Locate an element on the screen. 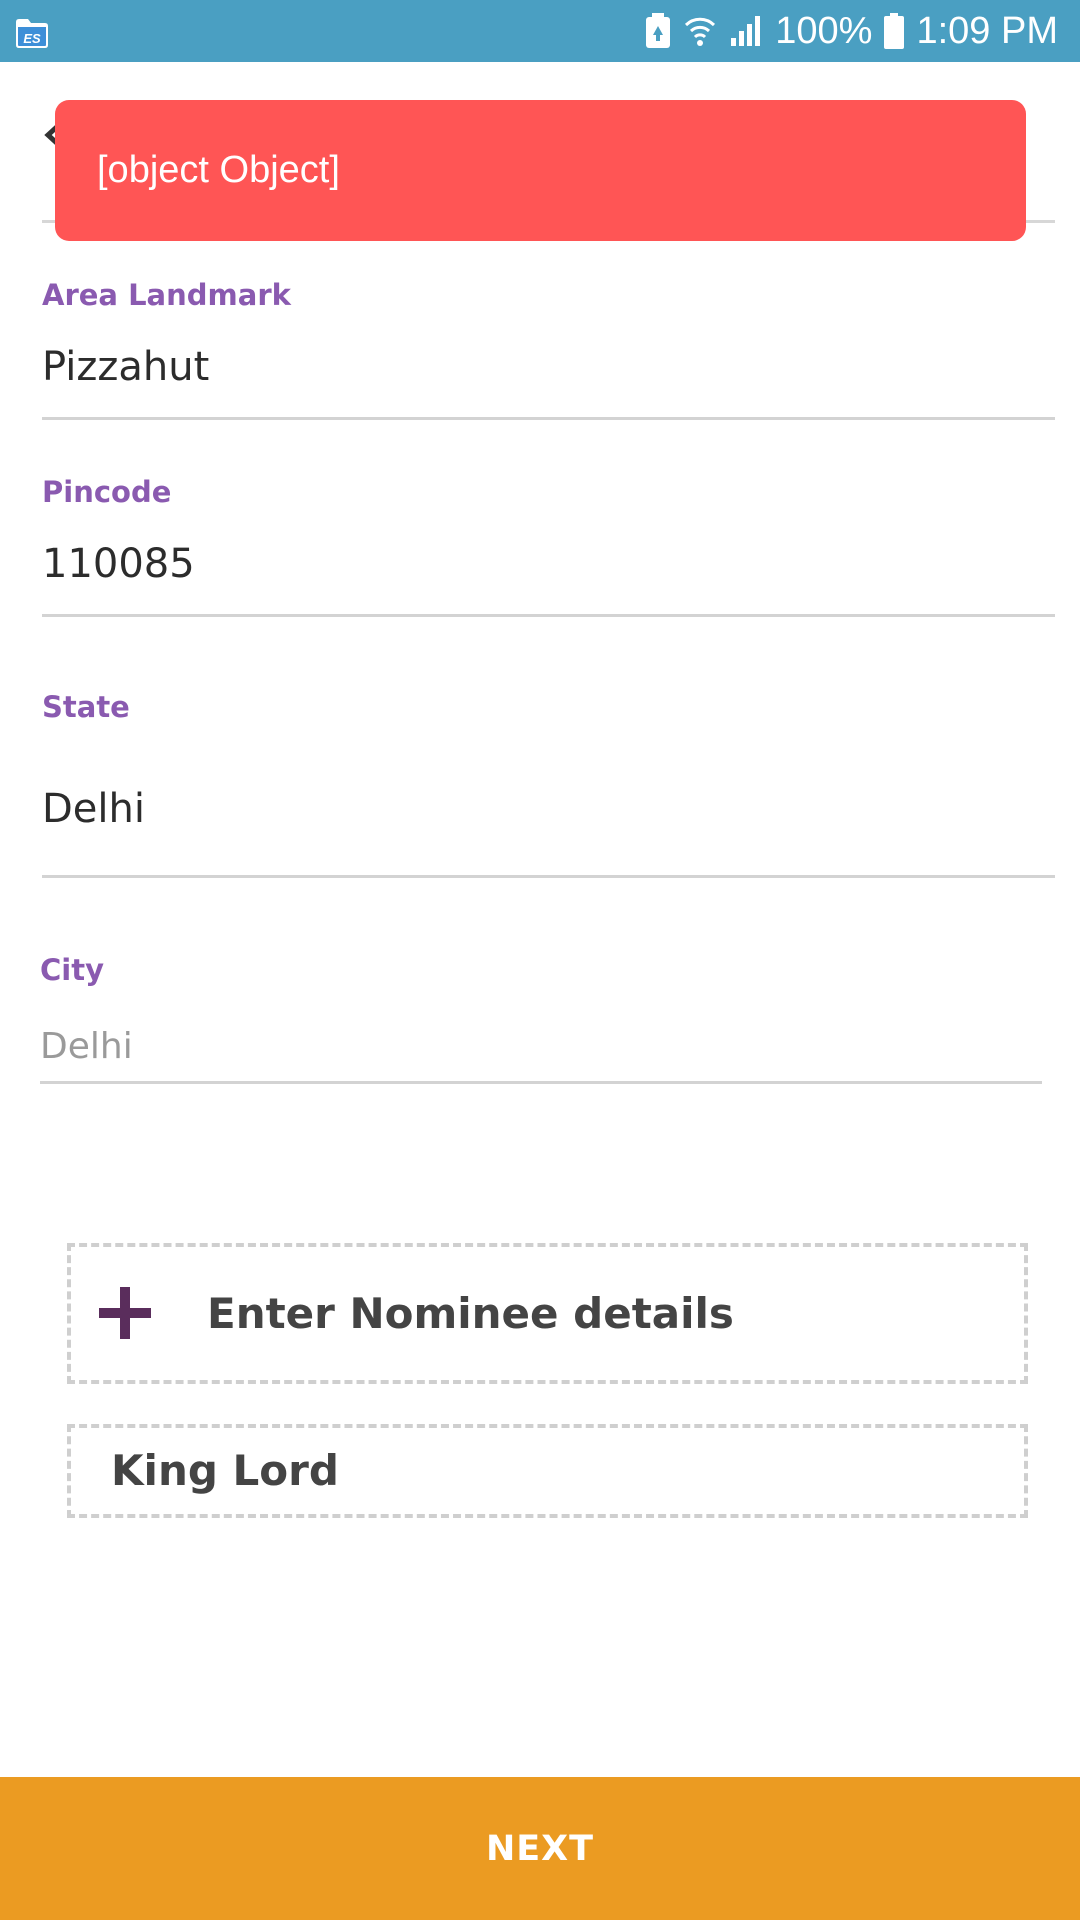  wifi-icon is located at coordinates (700, 31).